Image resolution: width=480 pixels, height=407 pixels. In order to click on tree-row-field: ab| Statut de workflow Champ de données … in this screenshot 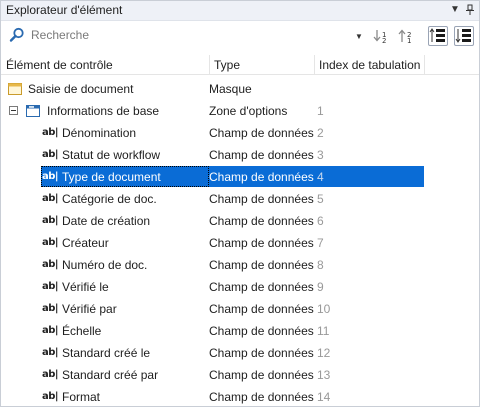, I will do `click(240, 155)`.